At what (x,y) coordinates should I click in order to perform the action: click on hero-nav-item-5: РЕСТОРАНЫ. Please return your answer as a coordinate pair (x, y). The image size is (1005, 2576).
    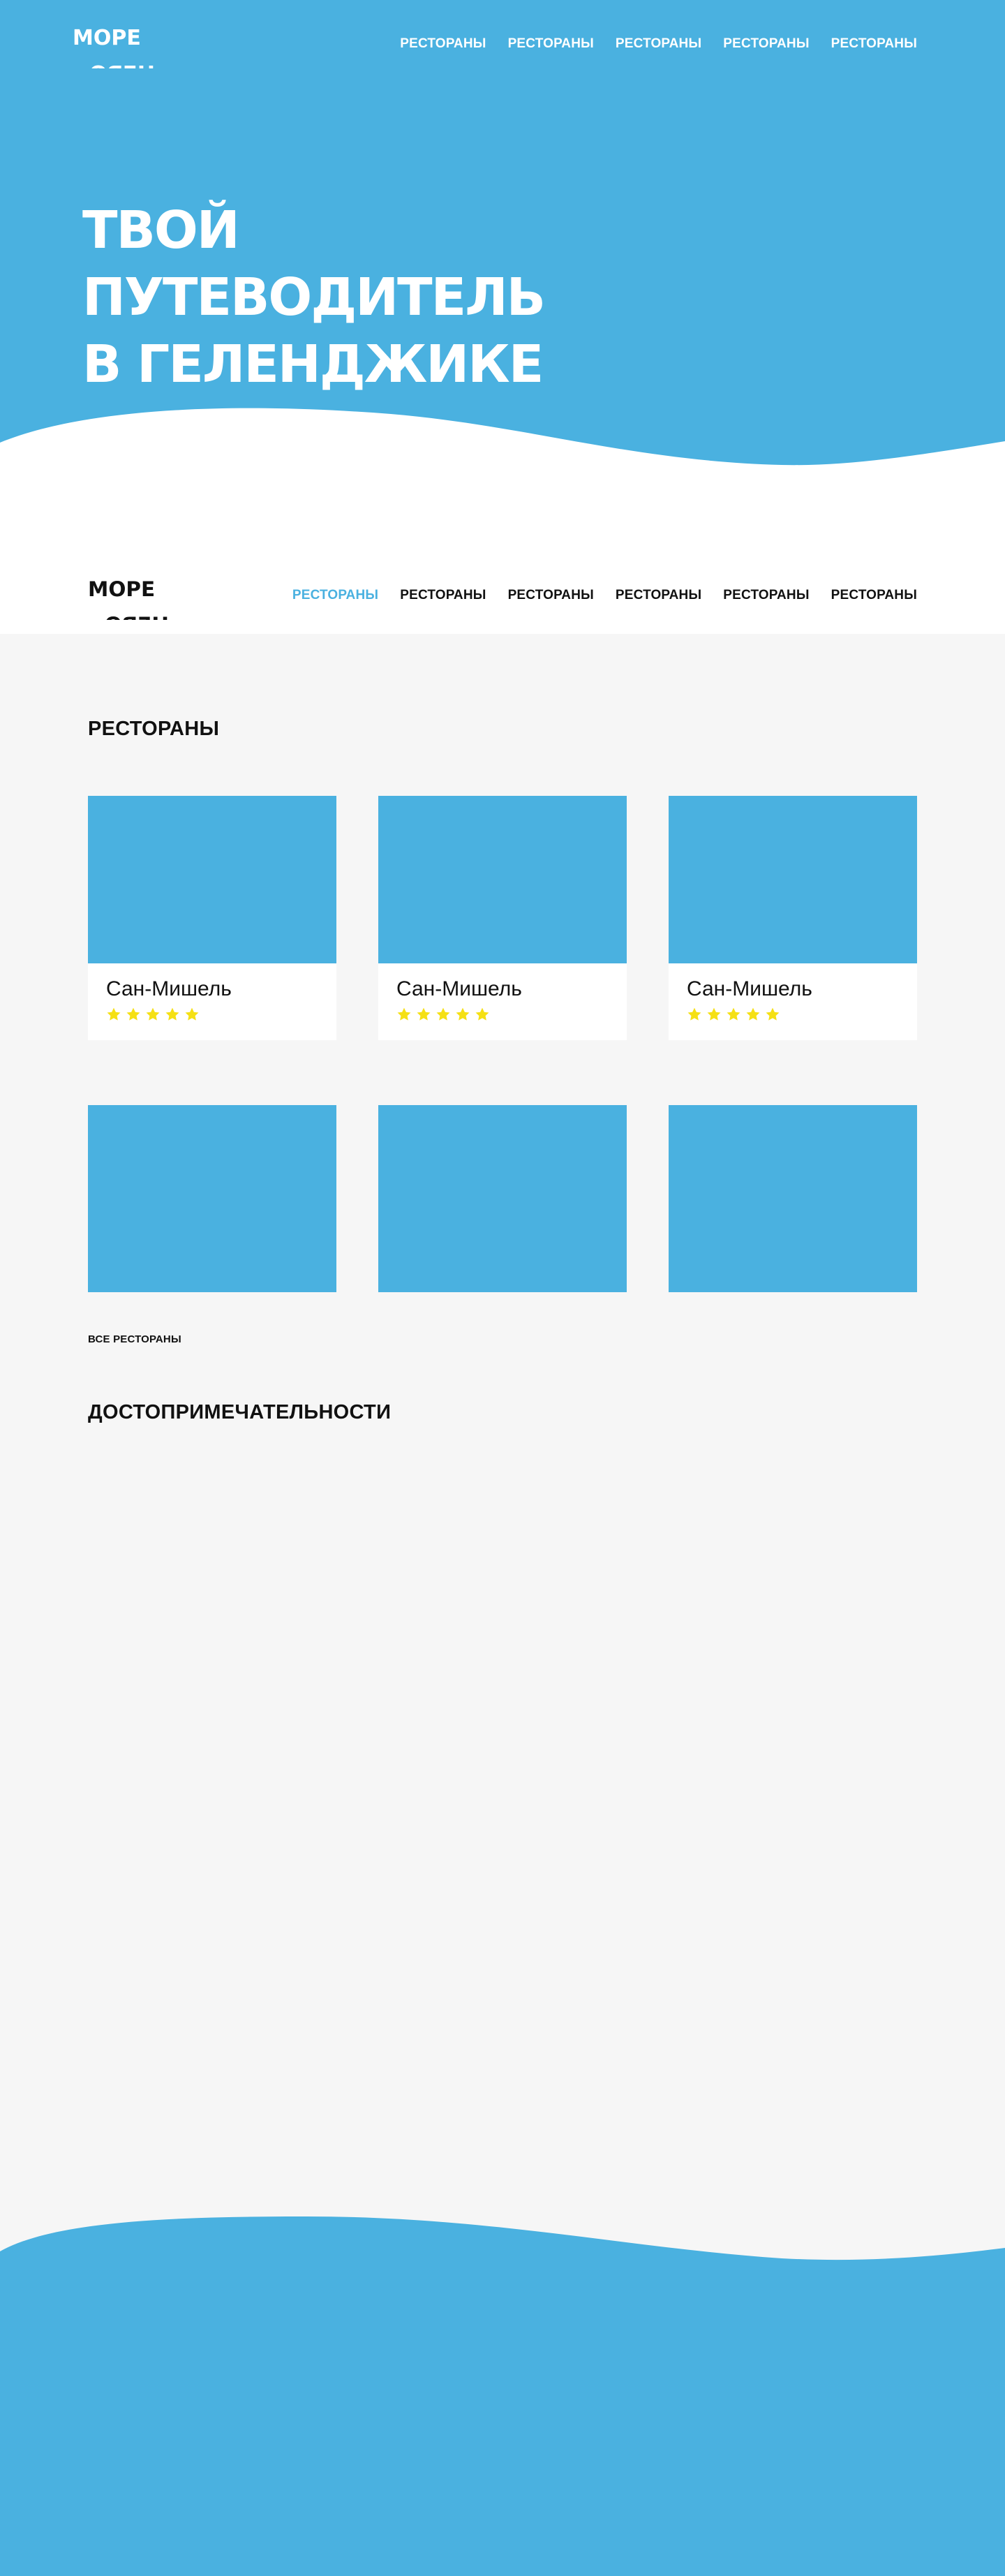
    Looking at the image, I should click on (874, 44).